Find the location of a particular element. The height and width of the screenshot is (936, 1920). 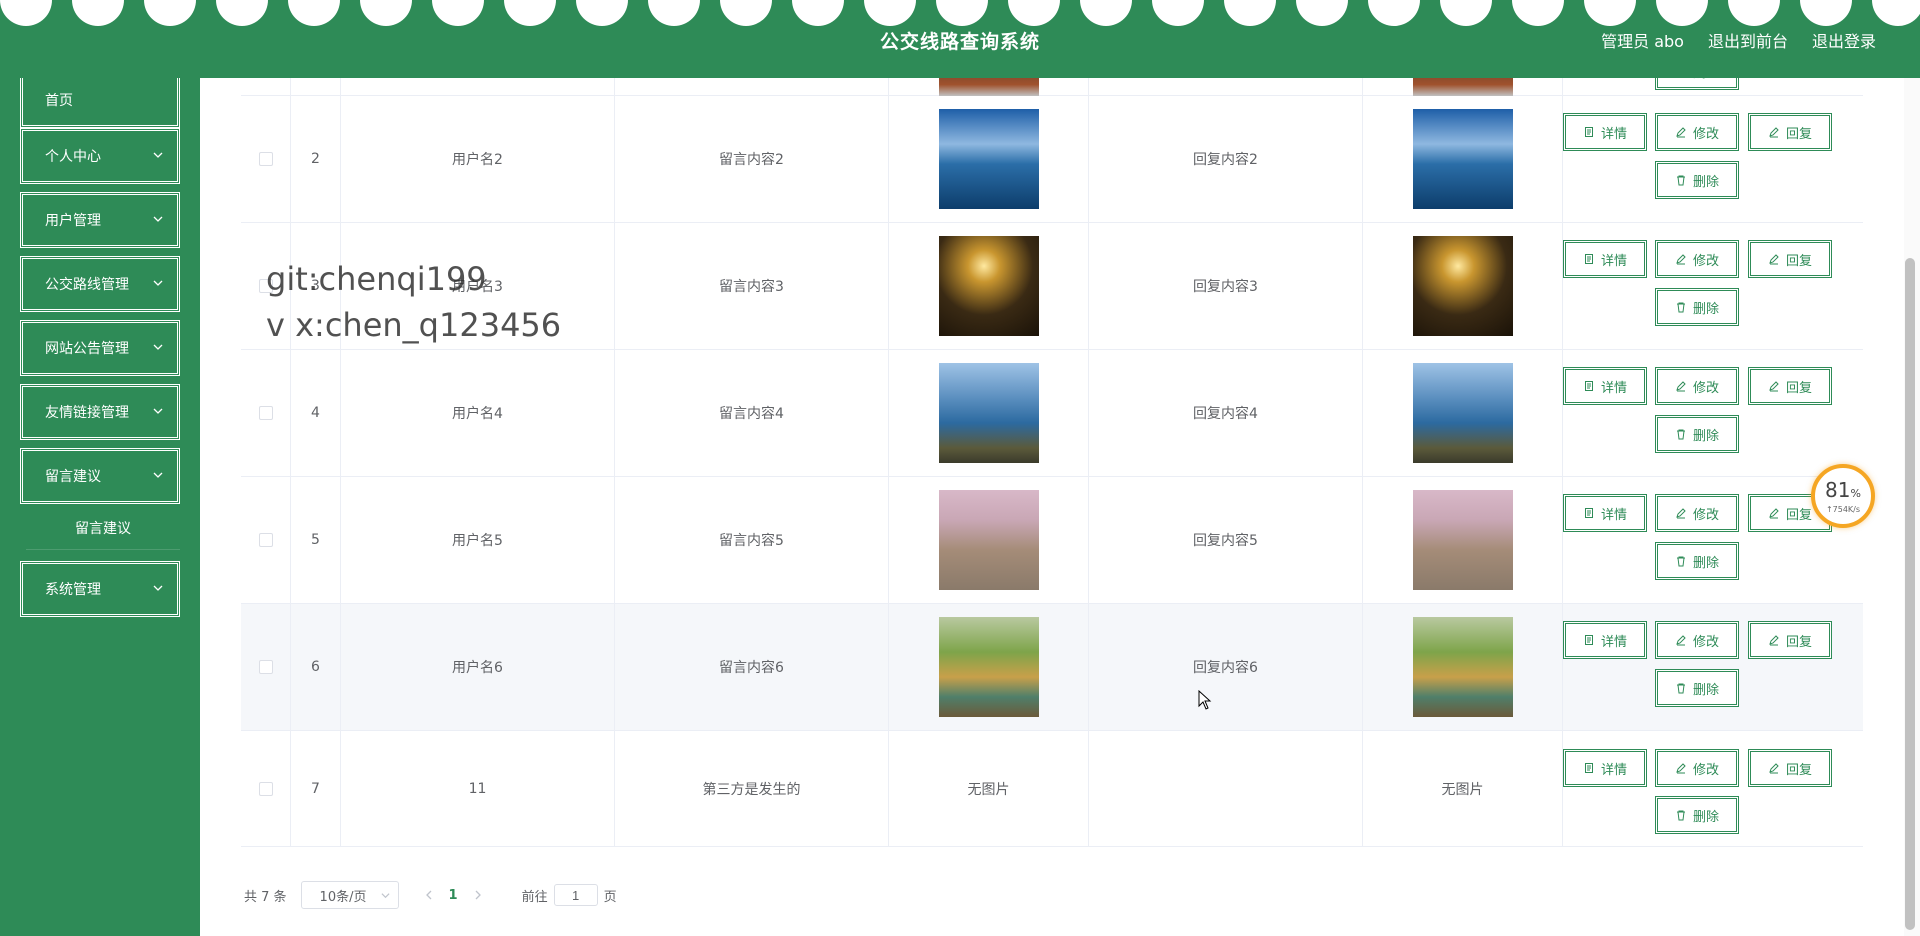

row-index: 4 is located at coordinates (316, 413).